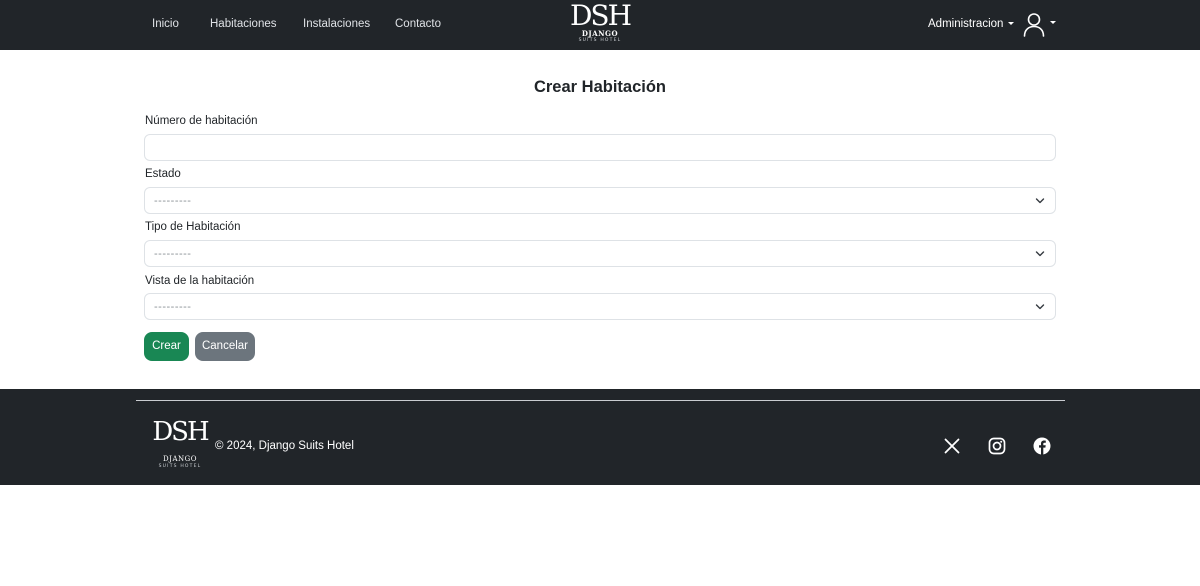 Image resolution: width=1200 pixels, height=586 pixels. I want to click on status-selected-value: ---------, so click(173, 201).